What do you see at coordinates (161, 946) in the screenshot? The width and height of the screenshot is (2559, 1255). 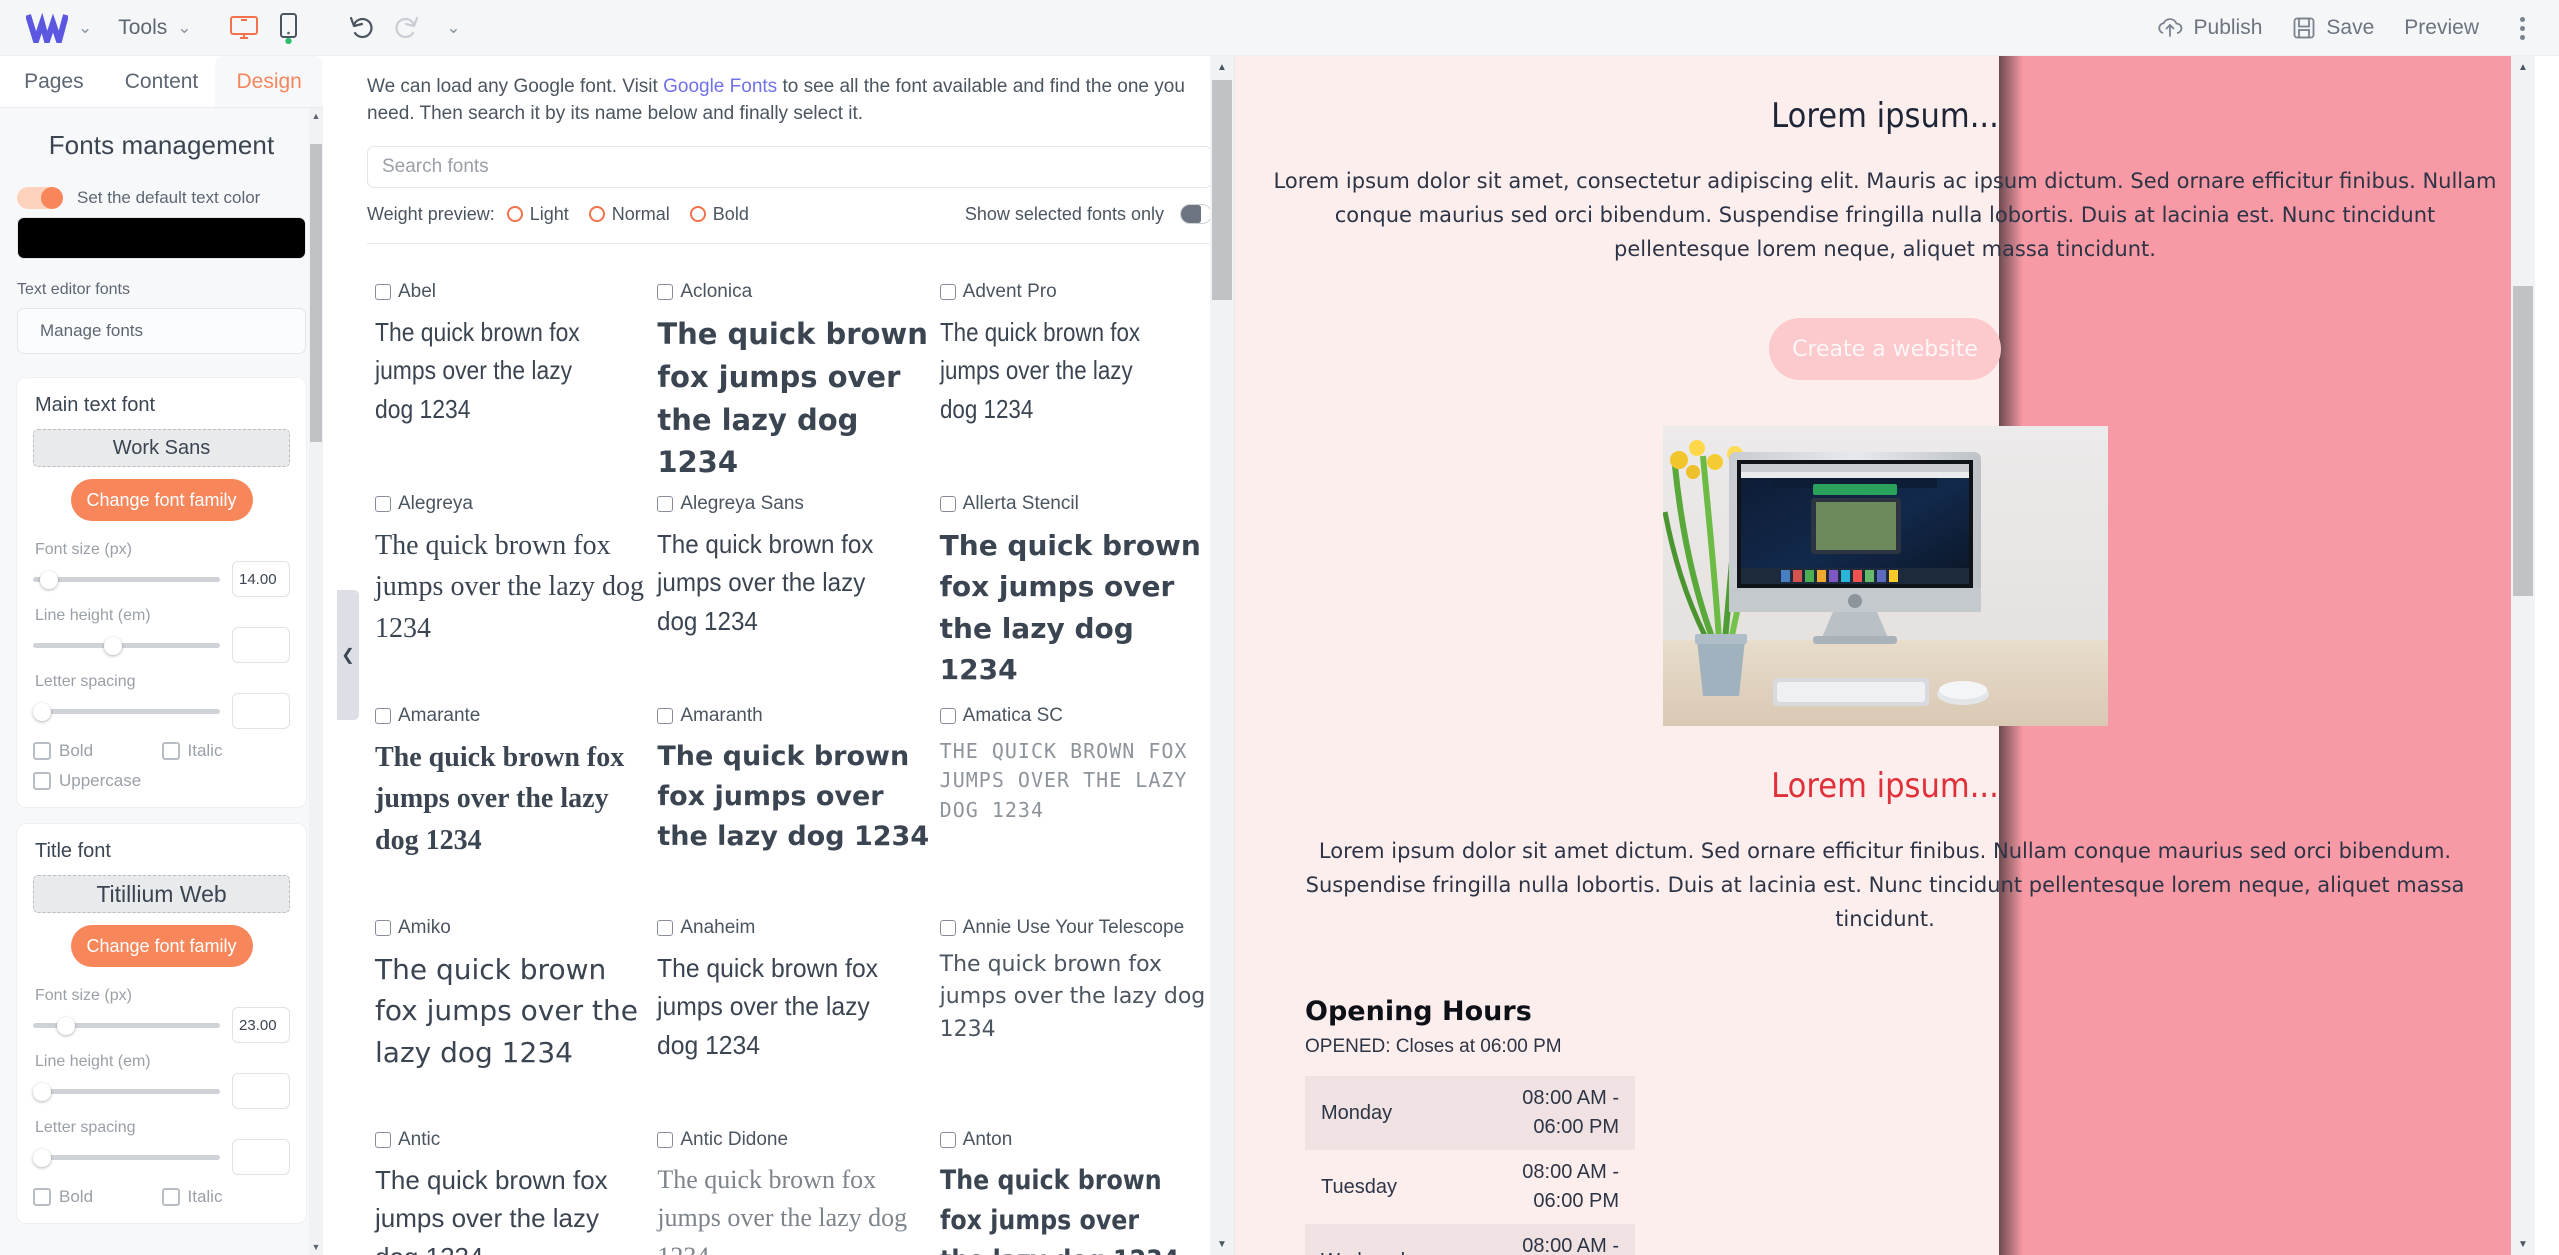 I see `title-change-font-family-button: Change font family` at bounding box center [161, 946].